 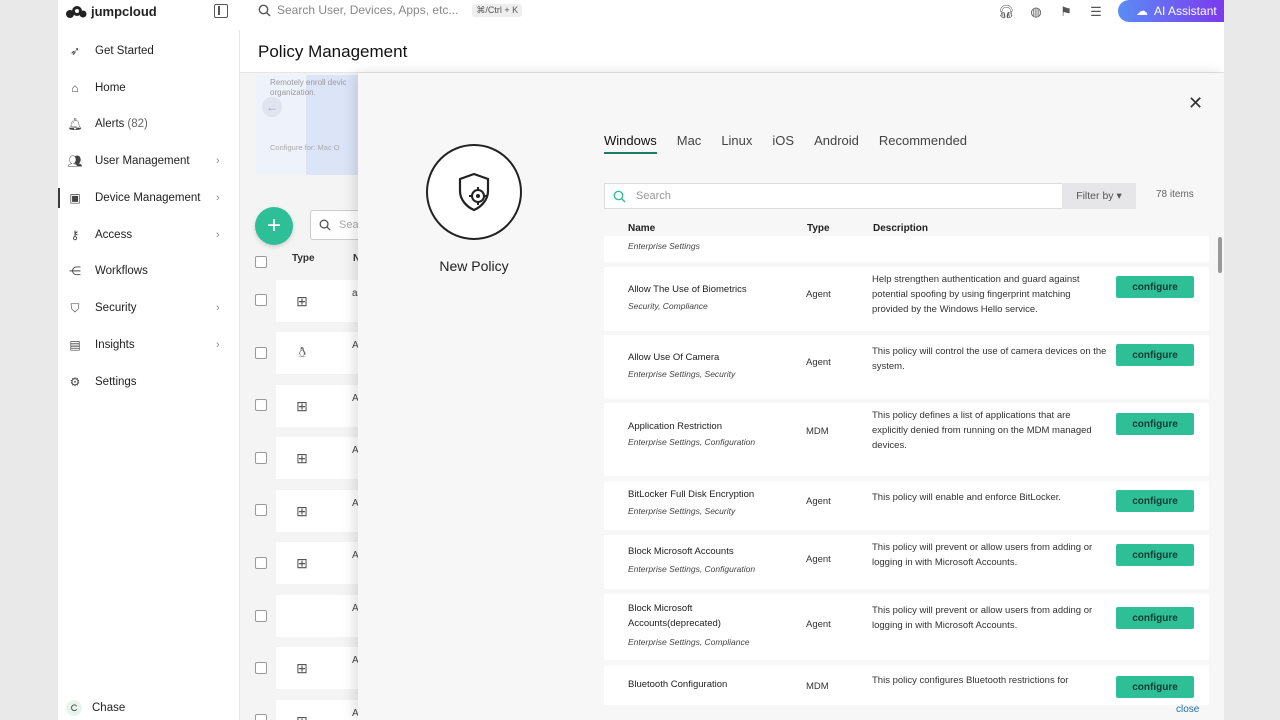 I want to click on items-count: 78 items, so click(x=1175, y=194).